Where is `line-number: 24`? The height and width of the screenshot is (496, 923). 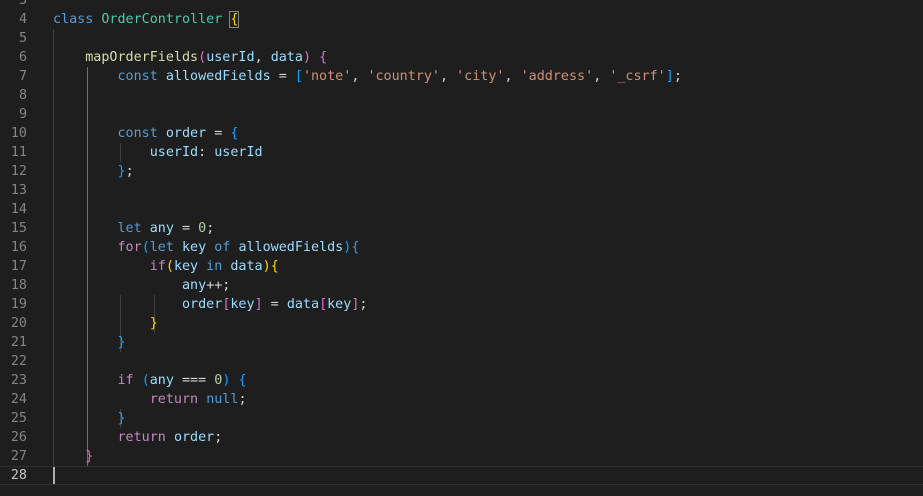 line-number: 24 is located at coordinates (18, 399).